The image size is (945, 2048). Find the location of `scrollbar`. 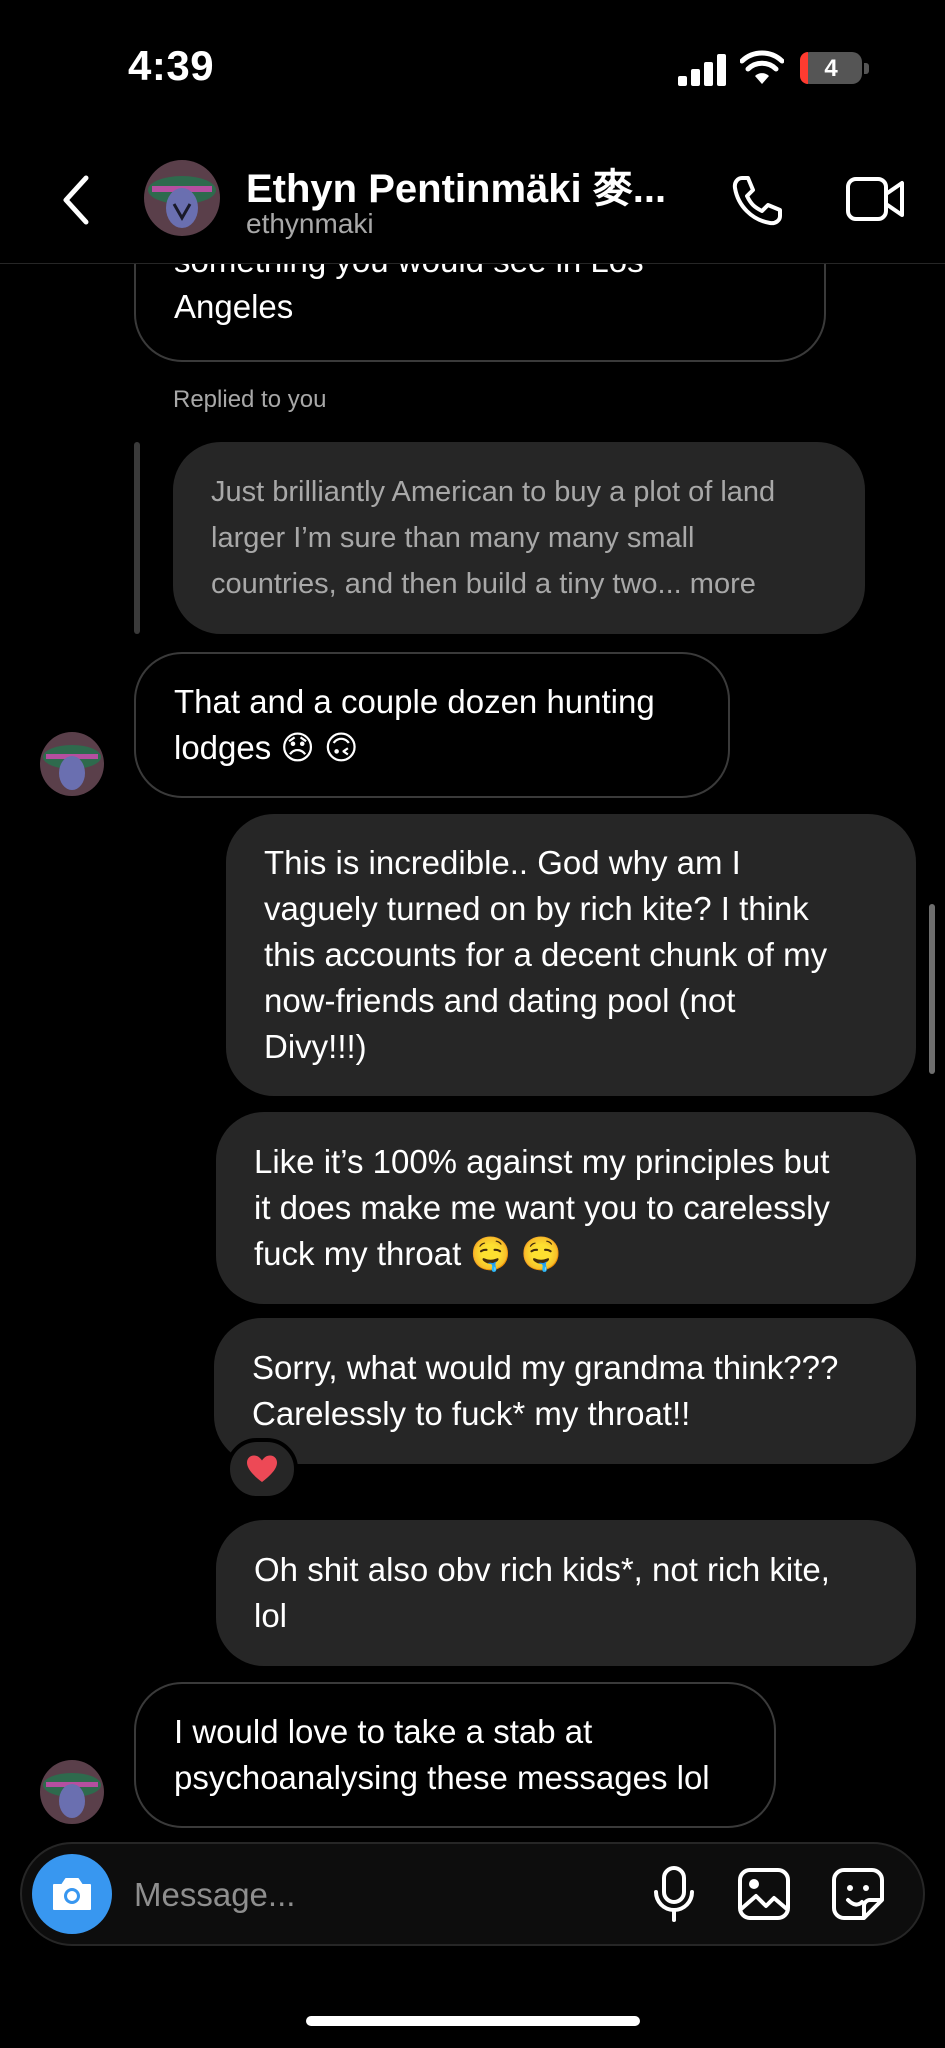

scrollbar is located at coordinates (932, 989).